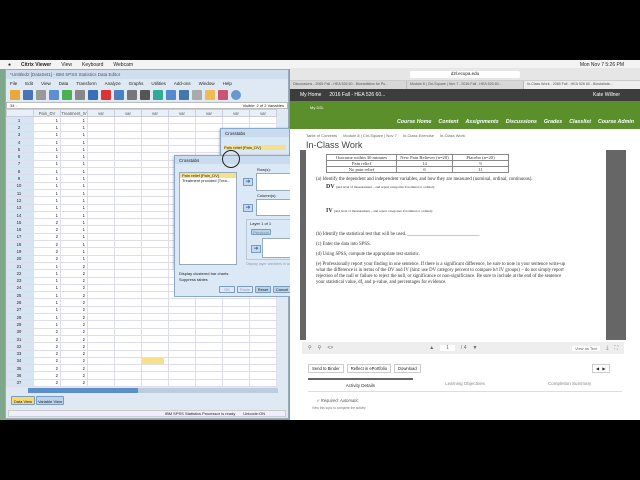 The width and height of the screenshot is (640, 480). What do you see at coordinates (158, 83) in the screenshot?
I see `menu-utilities: Utilities` at bounding box center [158, 83].